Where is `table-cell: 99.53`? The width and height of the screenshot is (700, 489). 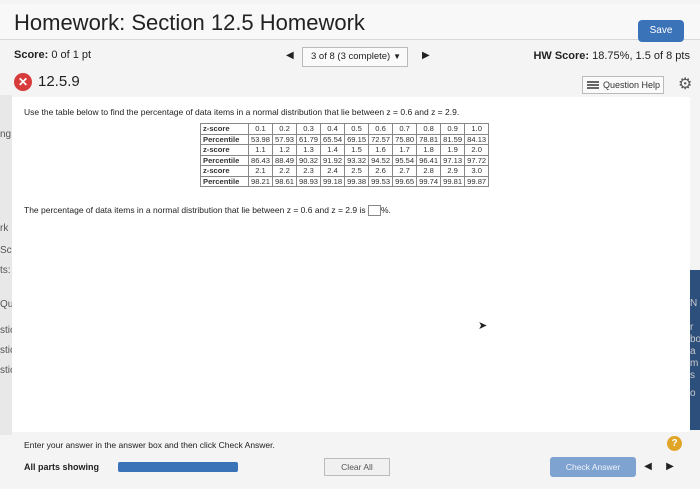 table-cell: 99.53 is located at coordinates (381, 181).